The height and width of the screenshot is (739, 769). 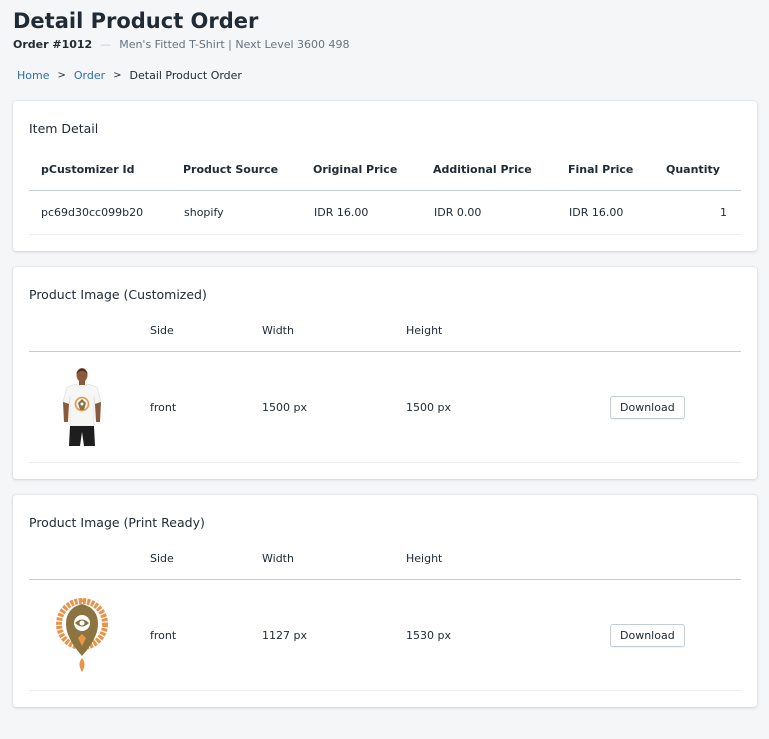 I want to click on column-header-final-price: Final Price, so click(x=617, y=163).